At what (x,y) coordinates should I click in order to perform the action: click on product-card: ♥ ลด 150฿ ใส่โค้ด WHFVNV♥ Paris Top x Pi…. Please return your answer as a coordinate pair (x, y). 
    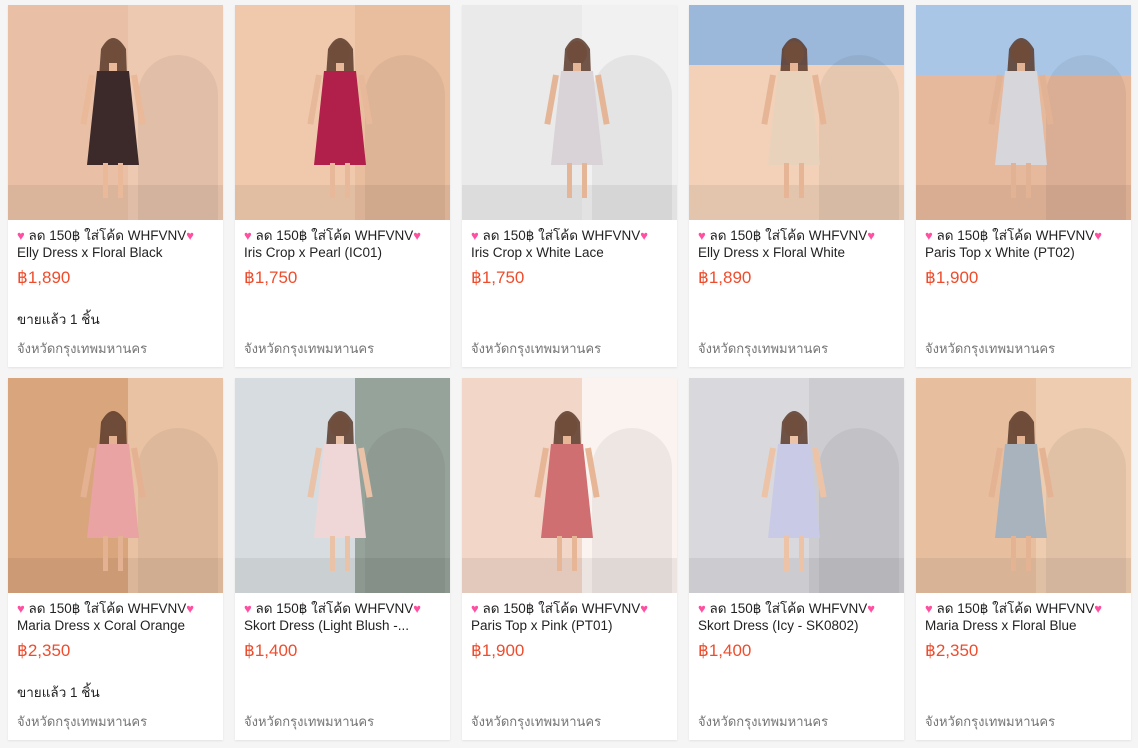
    Looking at the image, I should click on (569, 559).